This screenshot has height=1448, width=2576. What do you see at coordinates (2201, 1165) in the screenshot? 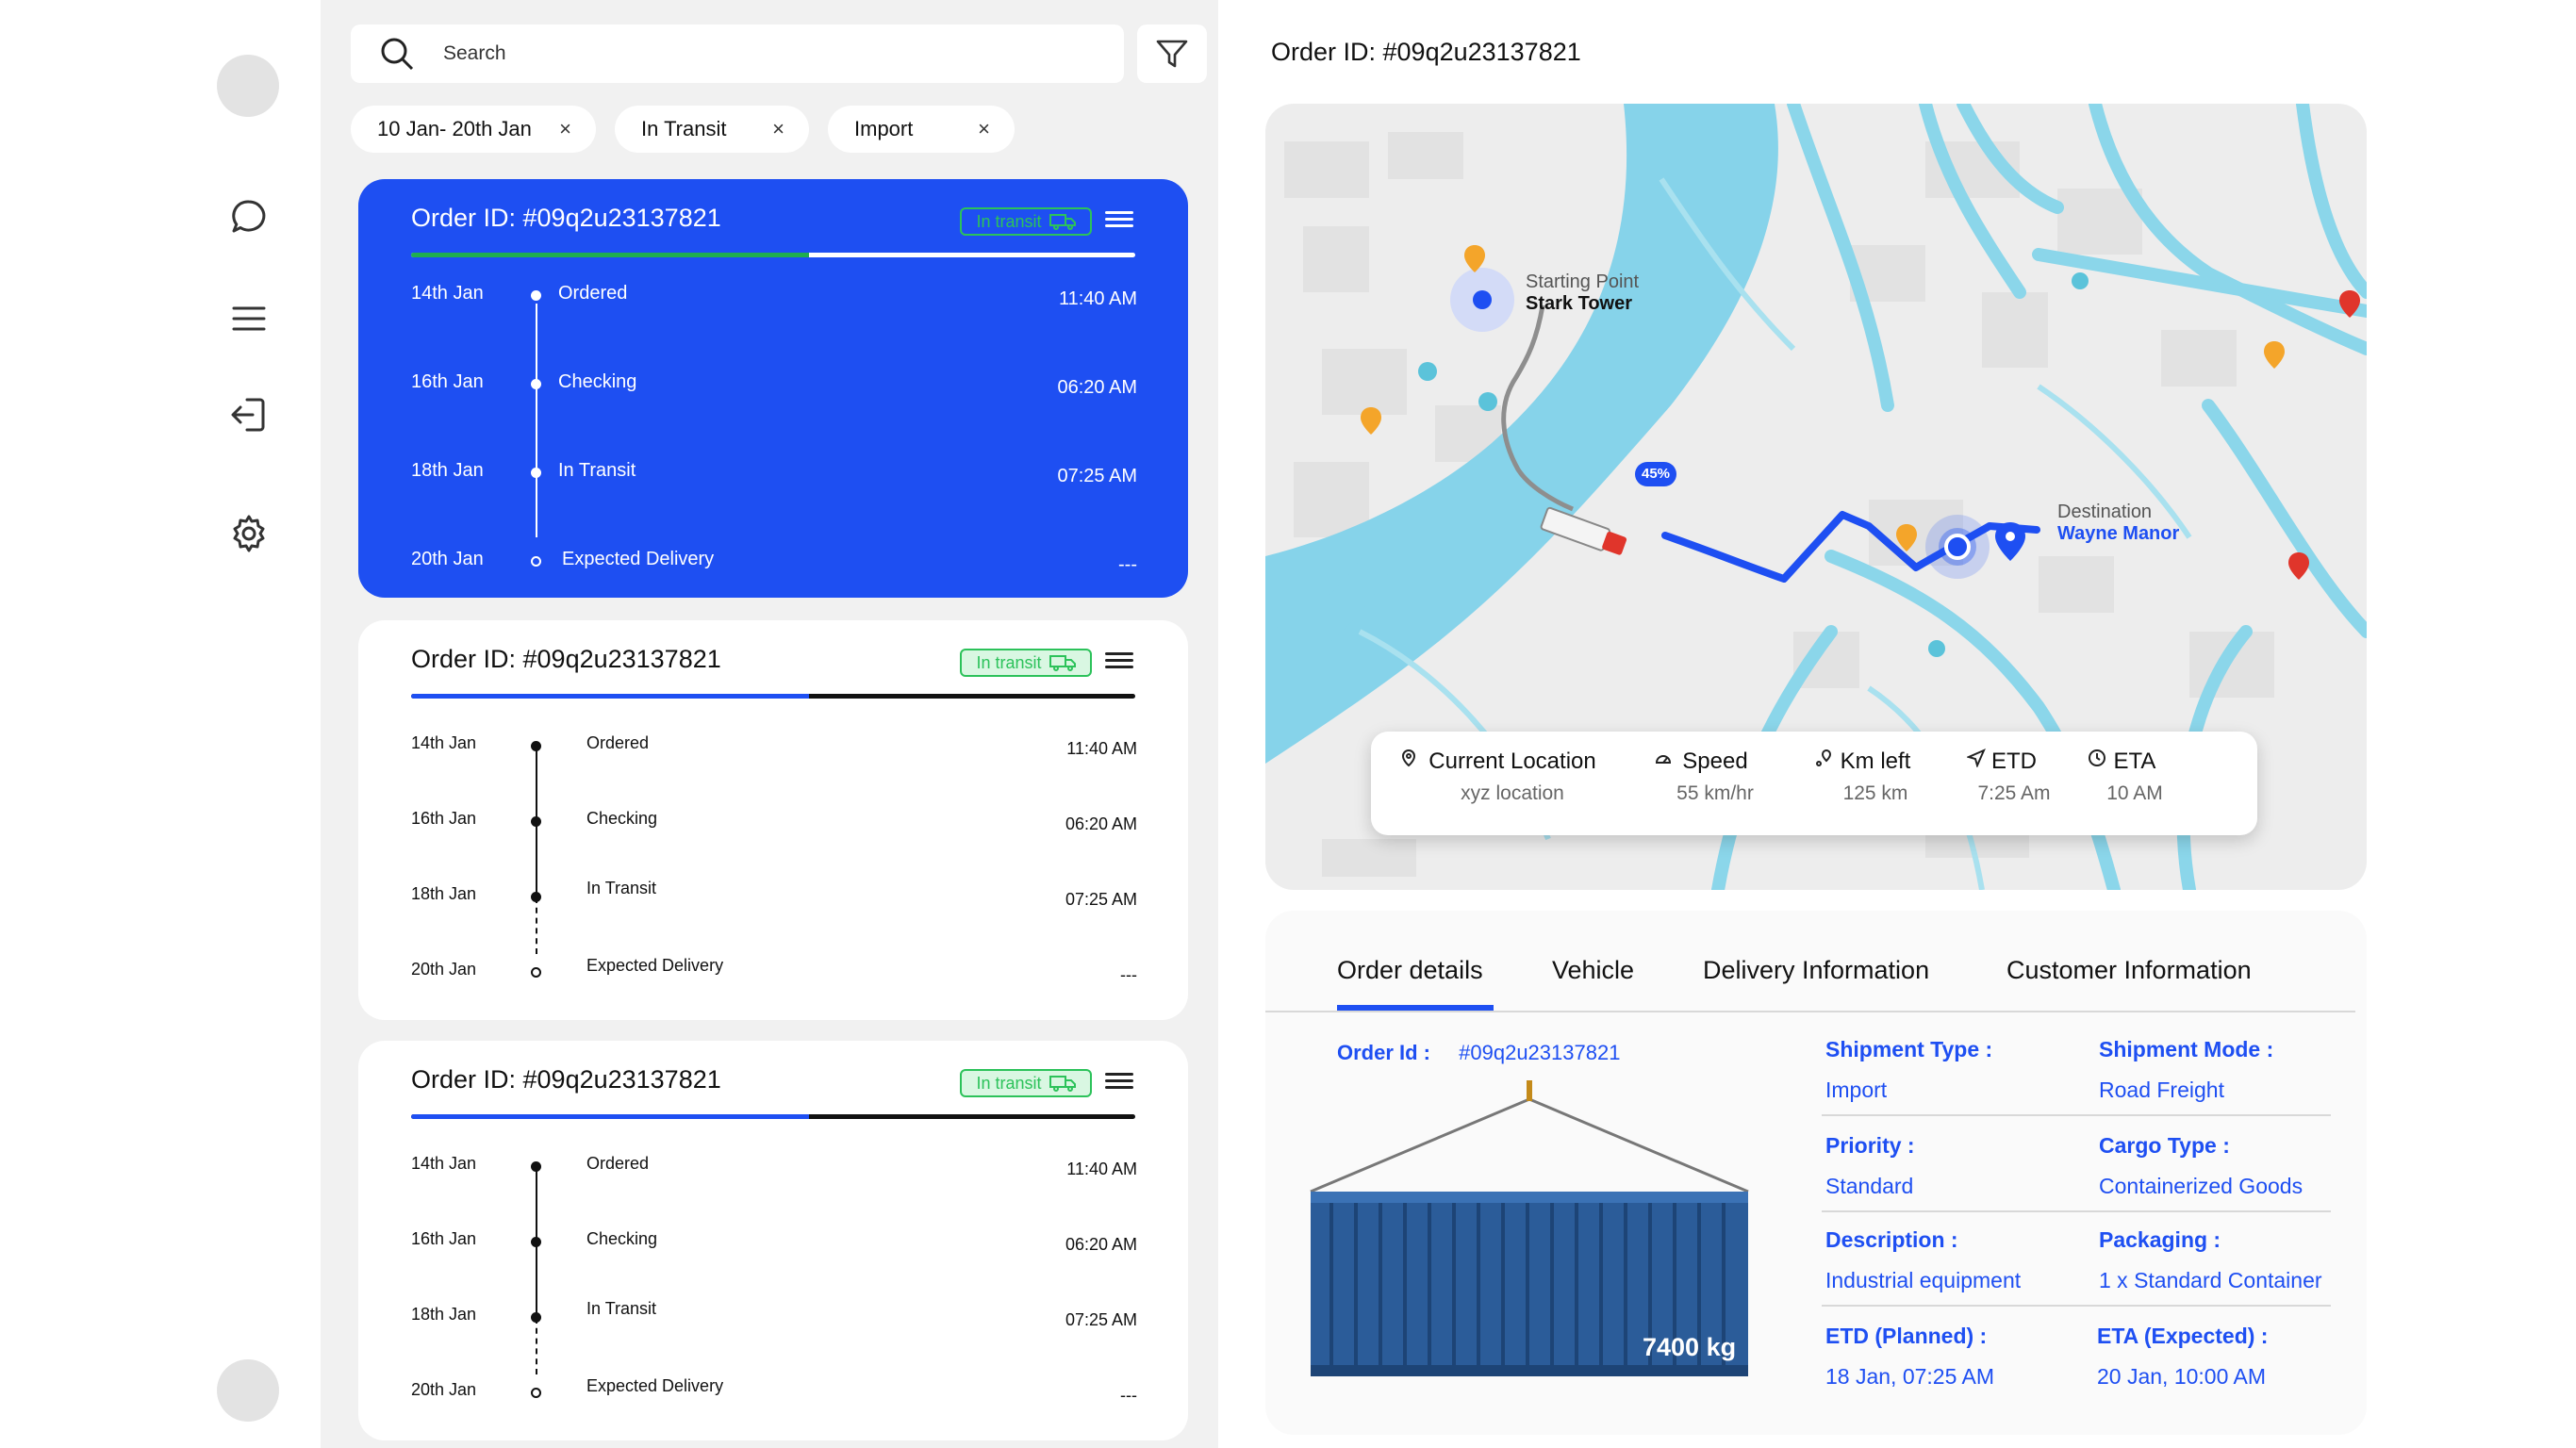
I see `field-cargo-type: Cargo Type : Containerized Goods` at bounding box center [2201, 1165].